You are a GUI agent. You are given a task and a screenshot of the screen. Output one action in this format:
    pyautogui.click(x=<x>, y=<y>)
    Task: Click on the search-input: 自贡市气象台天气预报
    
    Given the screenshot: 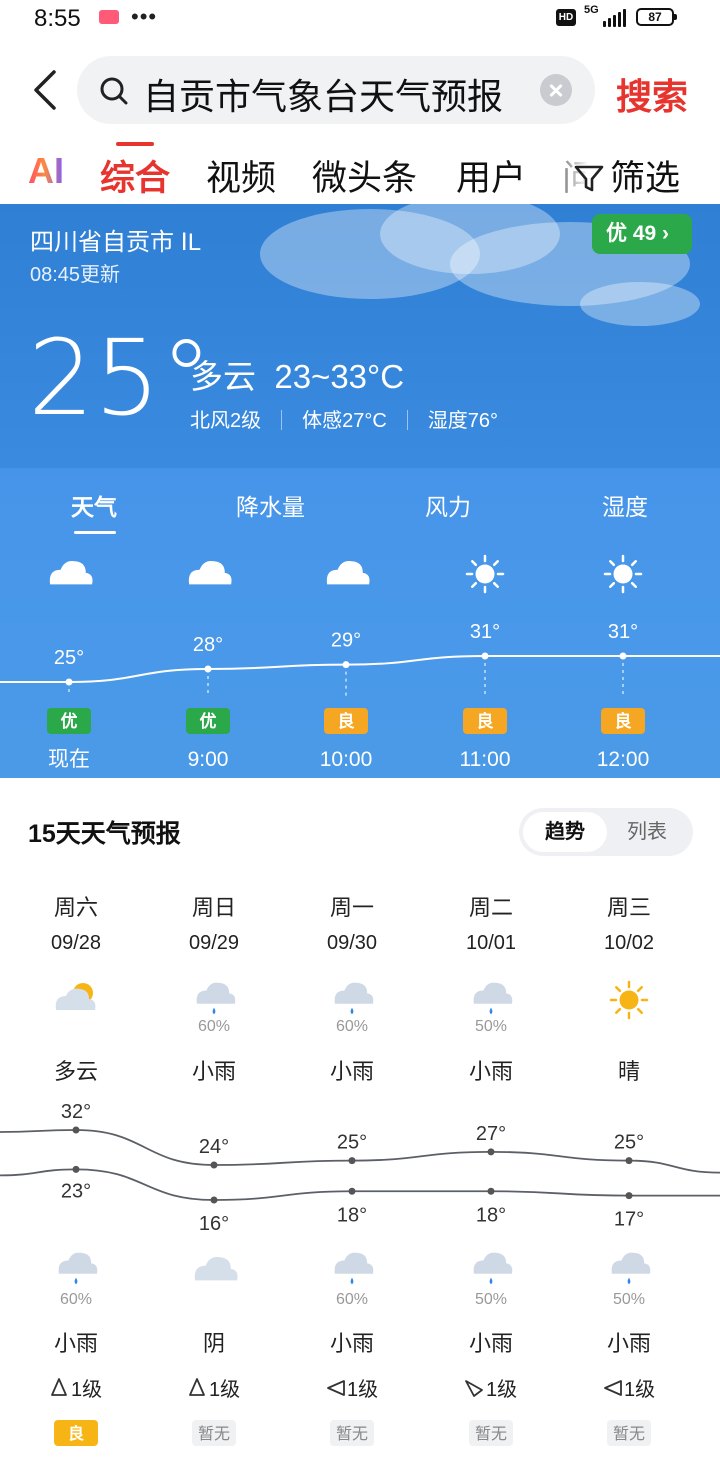 What is the action you would take?
    pyautogui.click(x=336, y=90)
    